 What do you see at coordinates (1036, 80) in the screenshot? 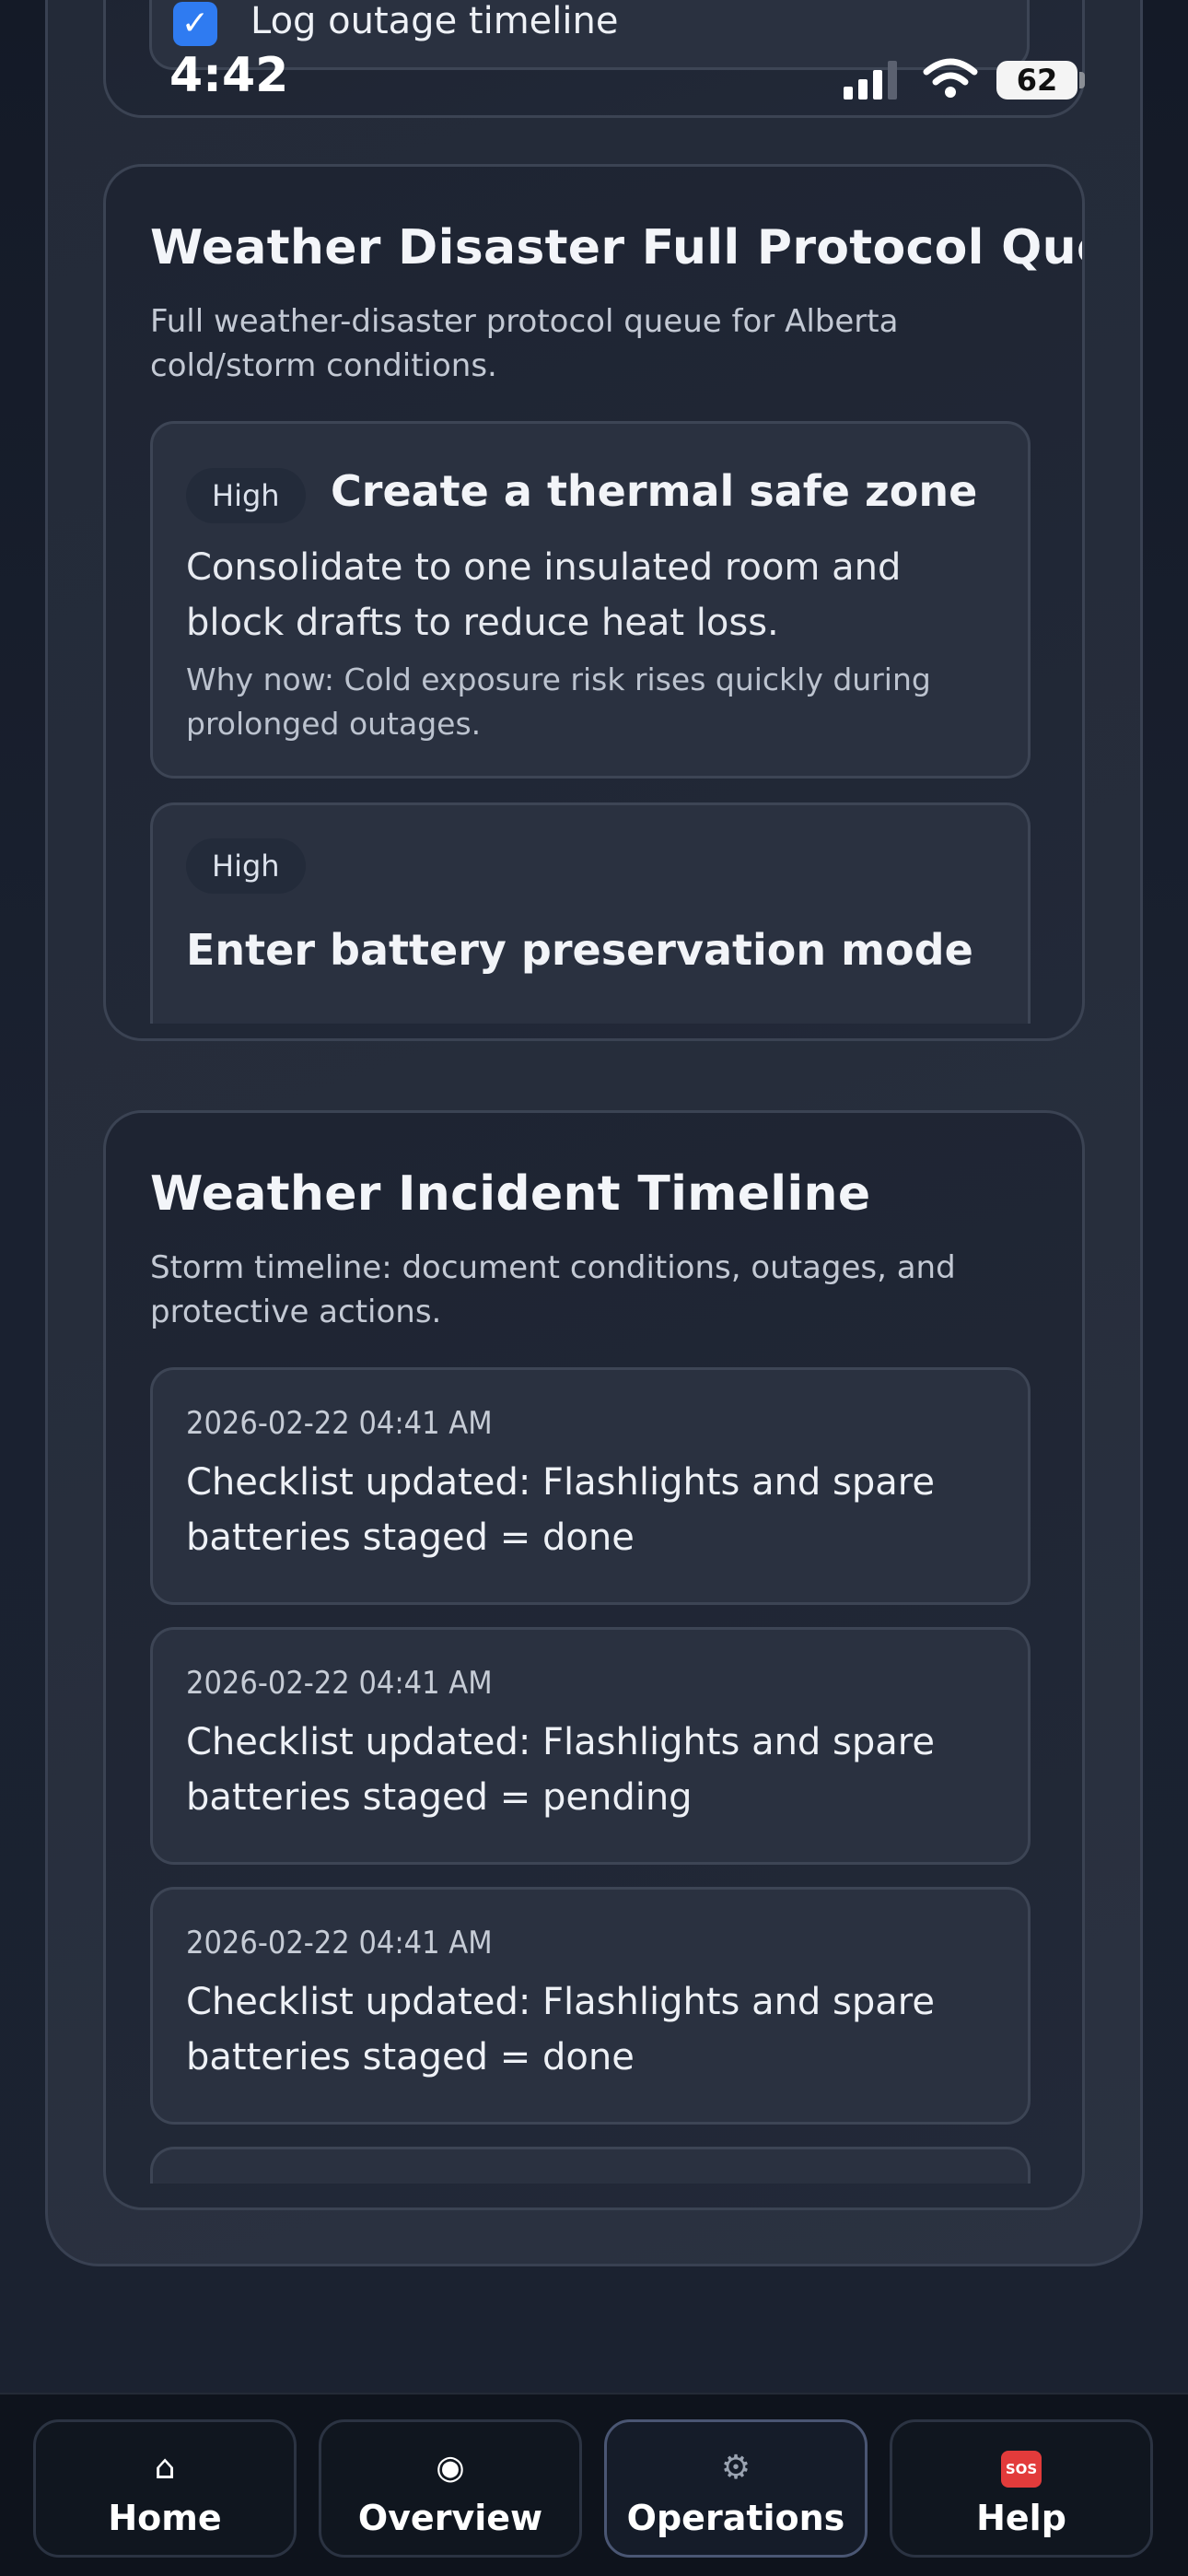
I see `battery-indicator: 62` at bounding box center [1036, 80].